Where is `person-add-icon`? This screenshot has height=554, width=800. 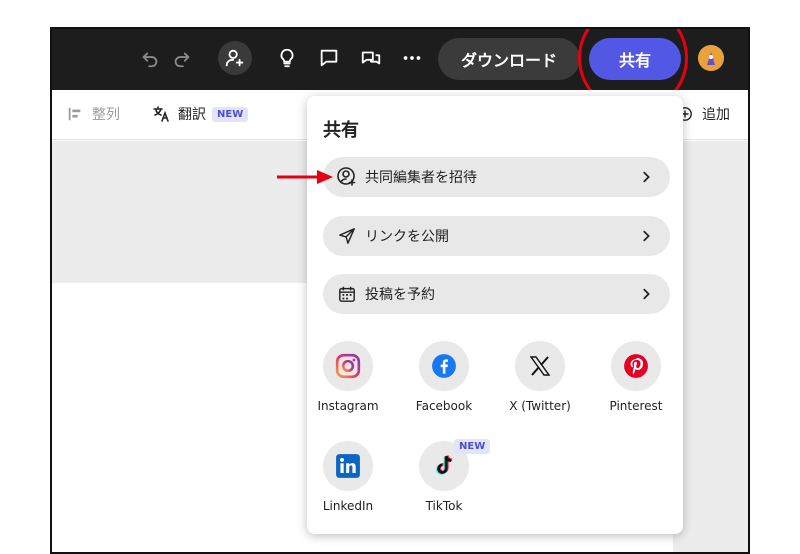
person-add-icon is located at coordinates (347, 177).